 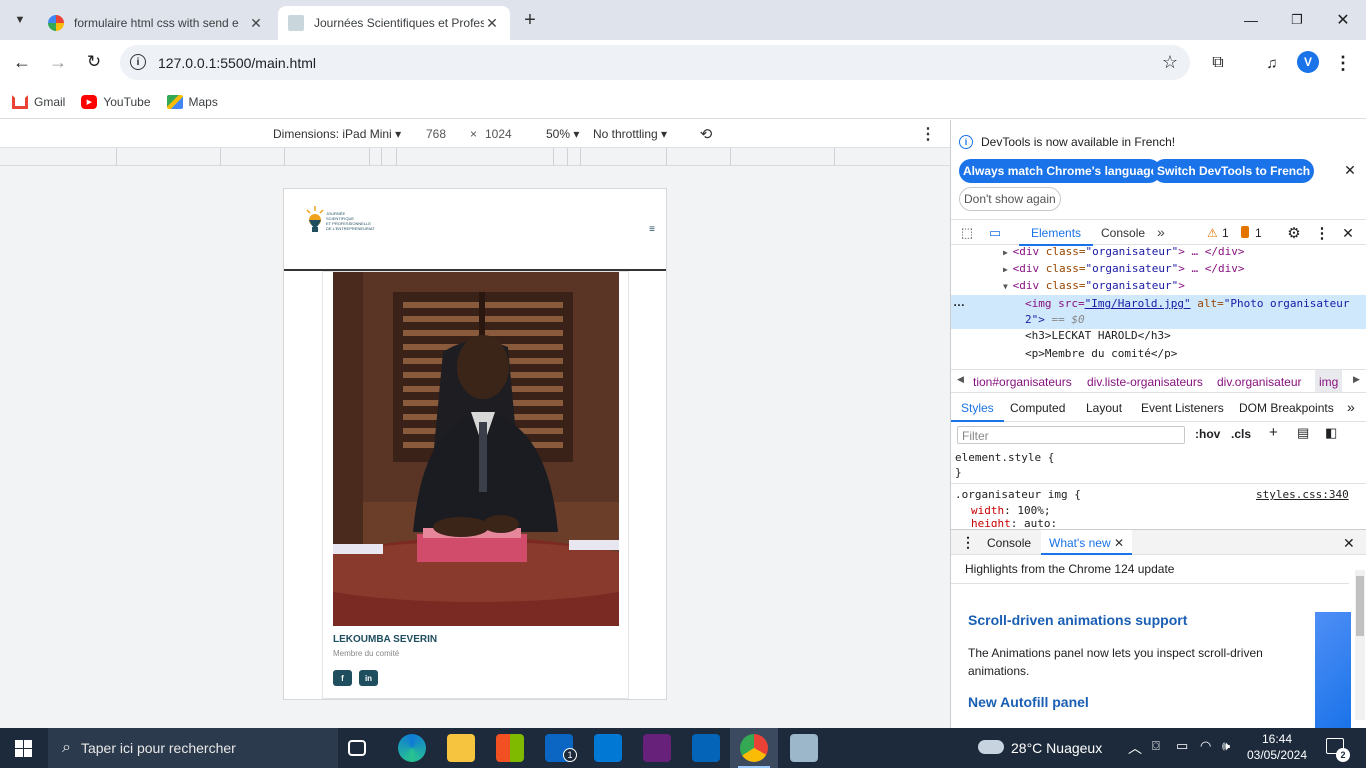 I want to click on camera-icon: ⌼, so click(x=1156, y=746).